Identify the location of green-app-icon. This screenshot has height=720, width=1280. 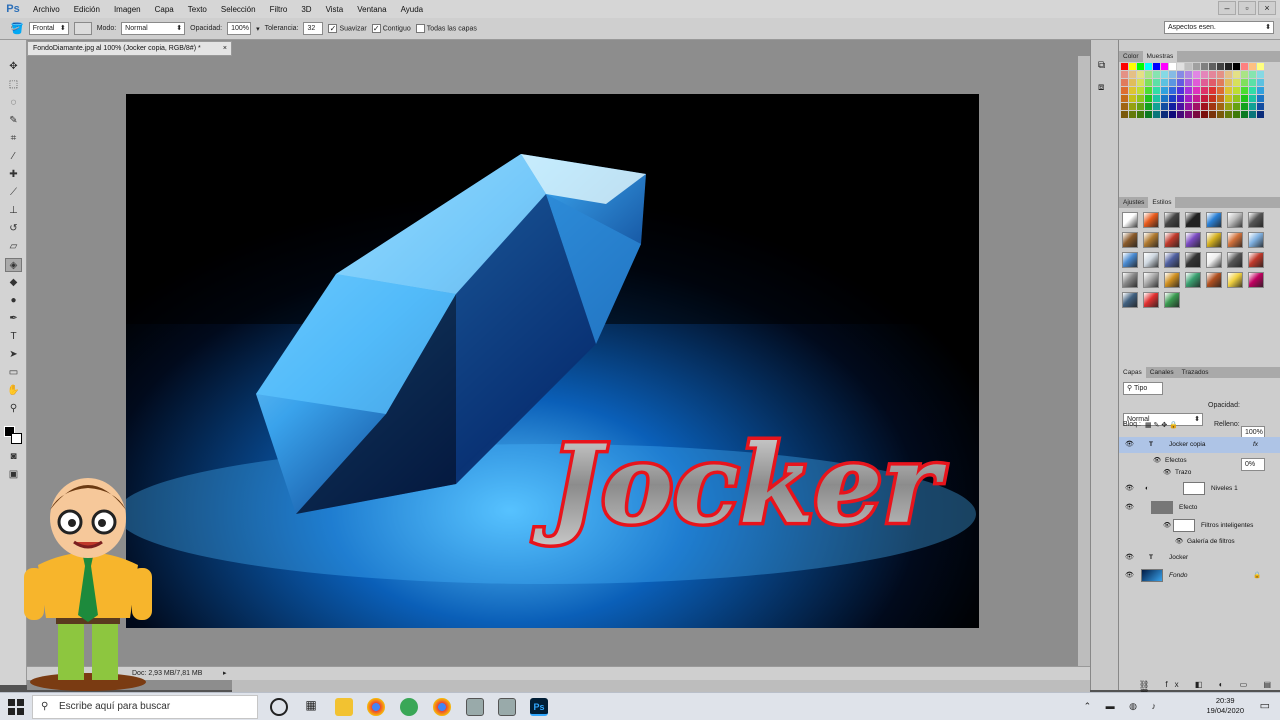
(409, 707).